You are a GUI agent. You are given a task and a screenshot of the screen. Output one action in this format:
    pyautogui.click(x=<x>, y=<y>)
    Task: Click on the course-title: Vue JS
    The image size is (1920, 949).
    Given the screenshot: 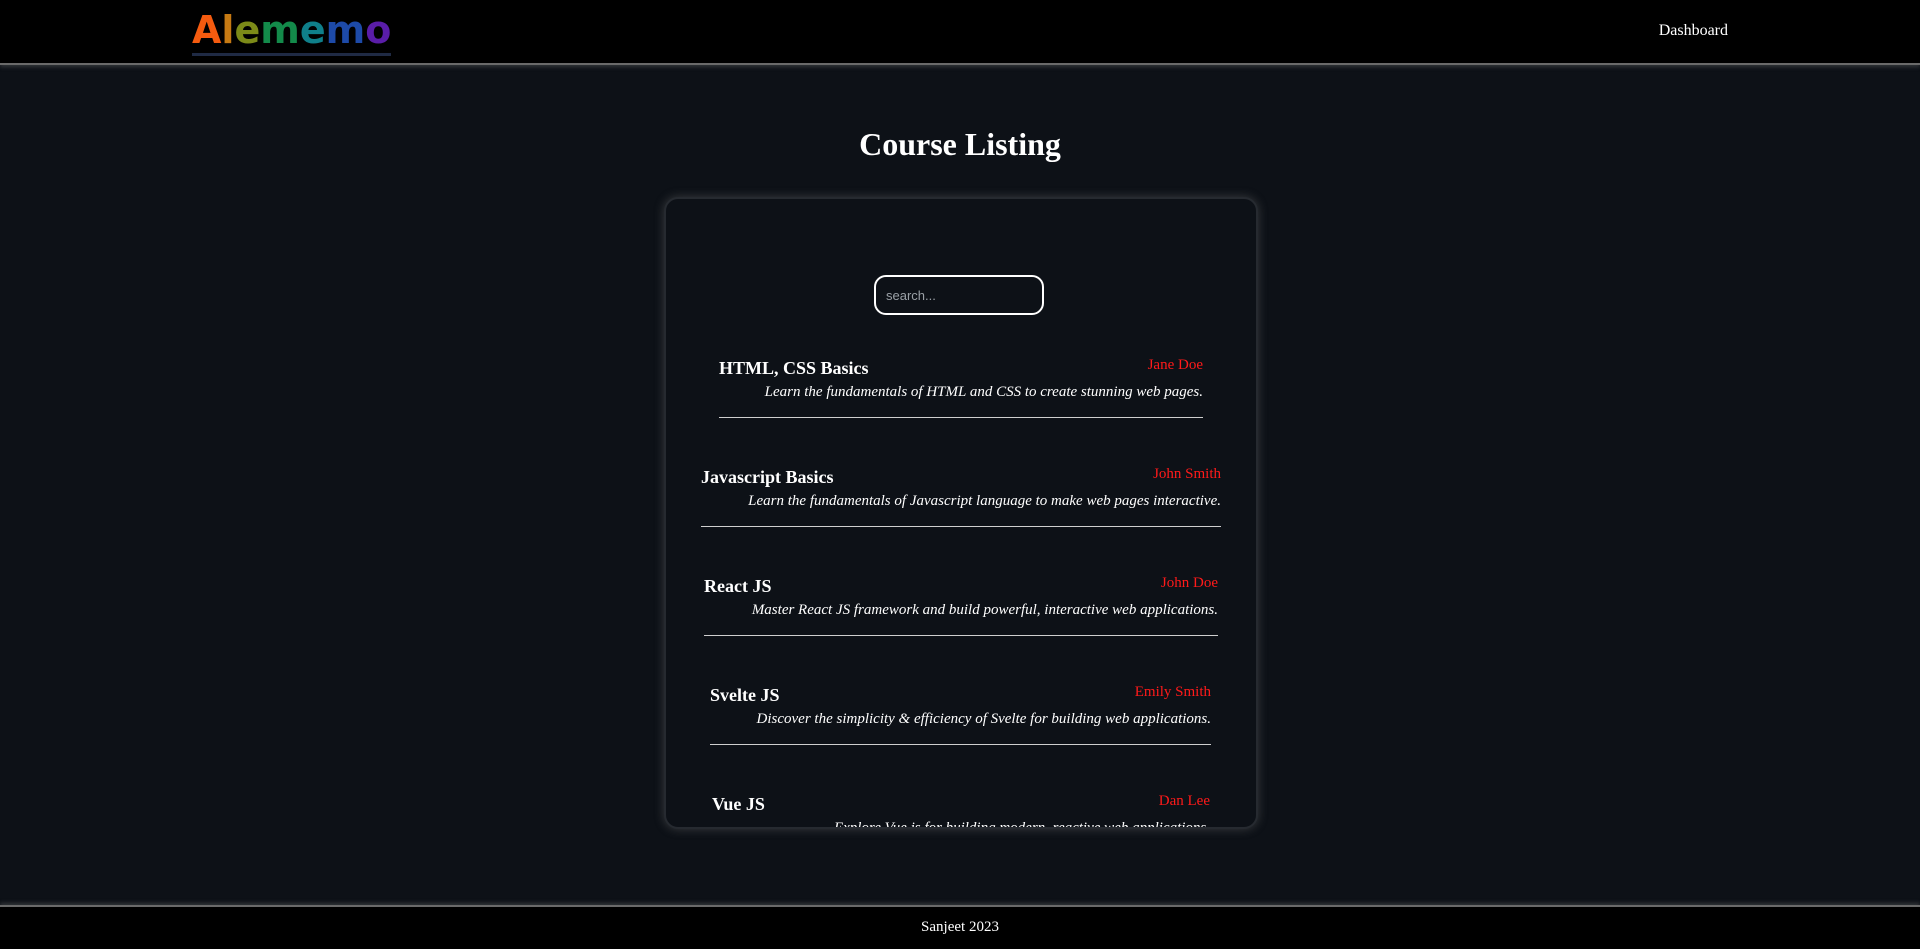 What is the action you would take?
    pyautogui.click(x=738, y=804)
    